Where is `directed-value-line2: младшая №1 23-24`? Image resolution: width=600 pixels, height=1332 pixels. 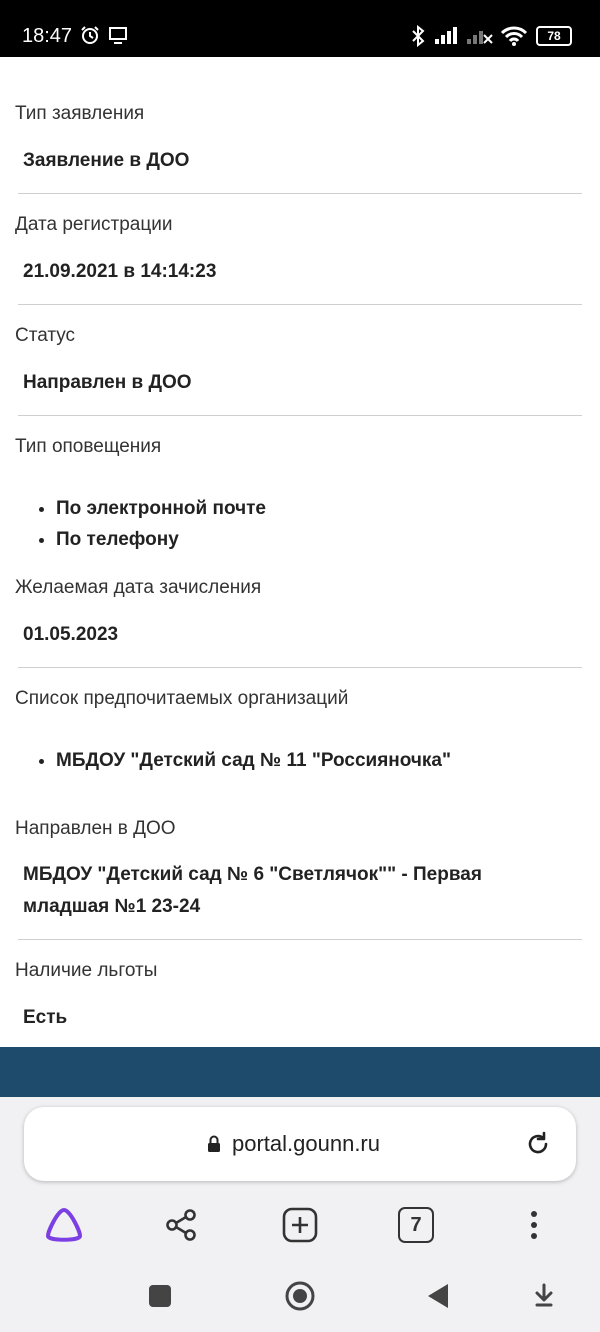
directed-value-line2: младшая №1 23-24 is located at coordinates (112, 906).